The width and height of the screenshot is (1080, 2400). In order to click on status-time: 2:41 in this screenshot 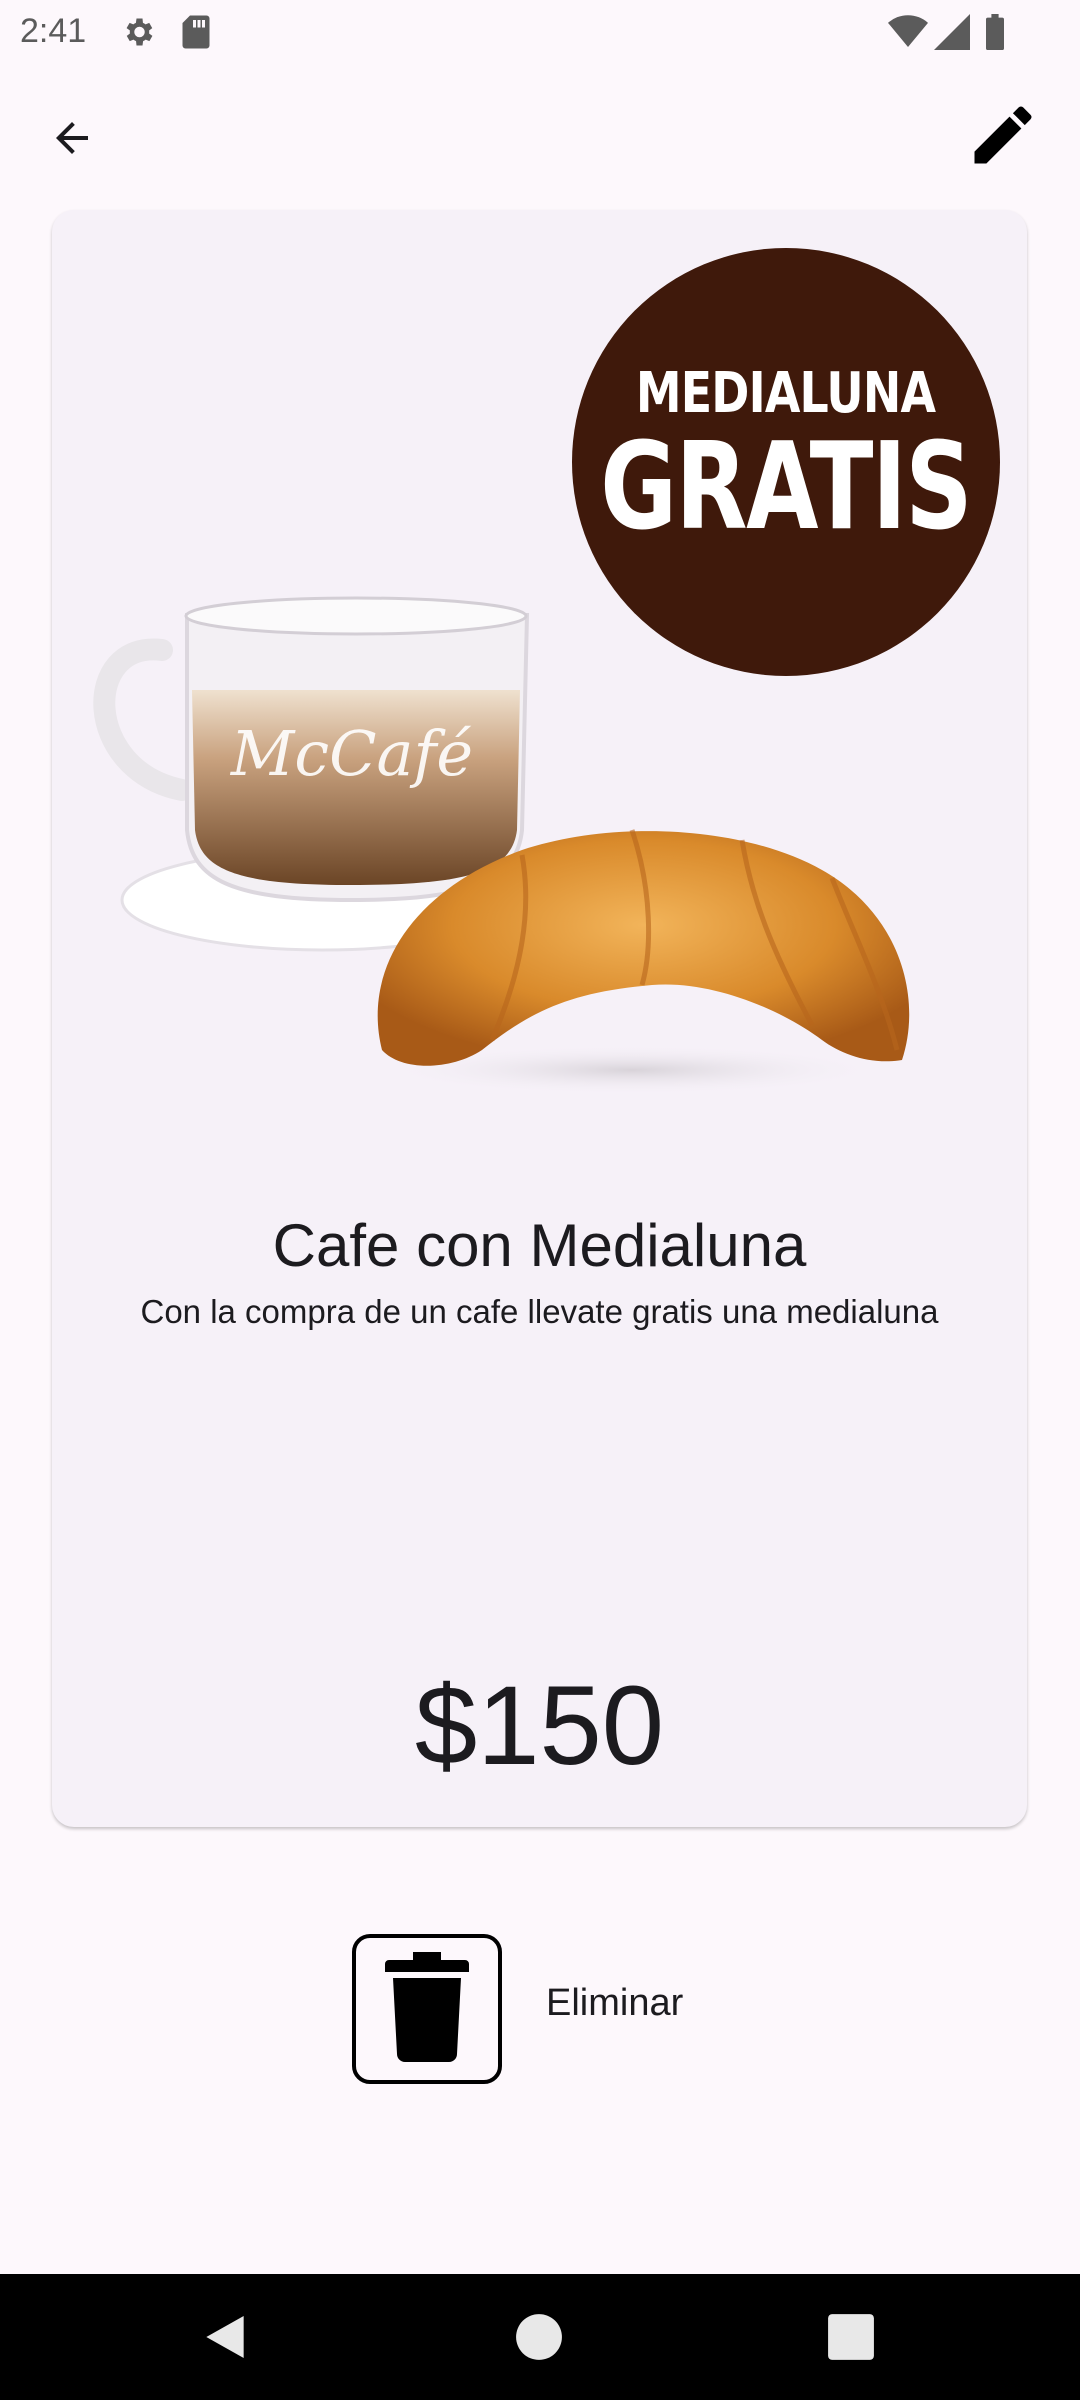, I will do `click(53, 31)`.